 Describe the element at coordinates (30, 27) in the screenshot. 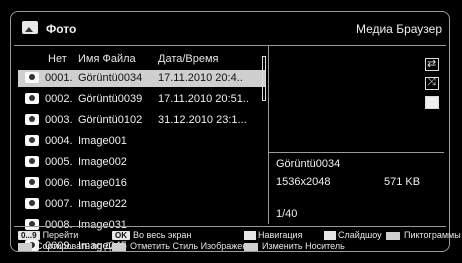

I see `photo-icon` at that location.